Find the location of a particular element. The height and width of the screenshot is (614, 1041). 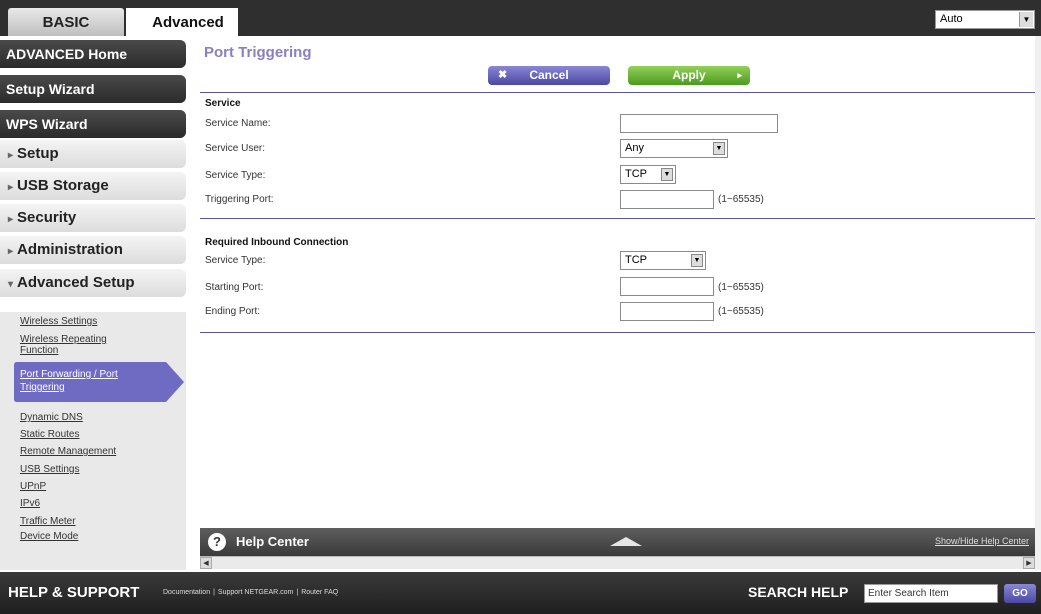

sidebar-item-security: ▸ Security is located at coordinates (93, 218).